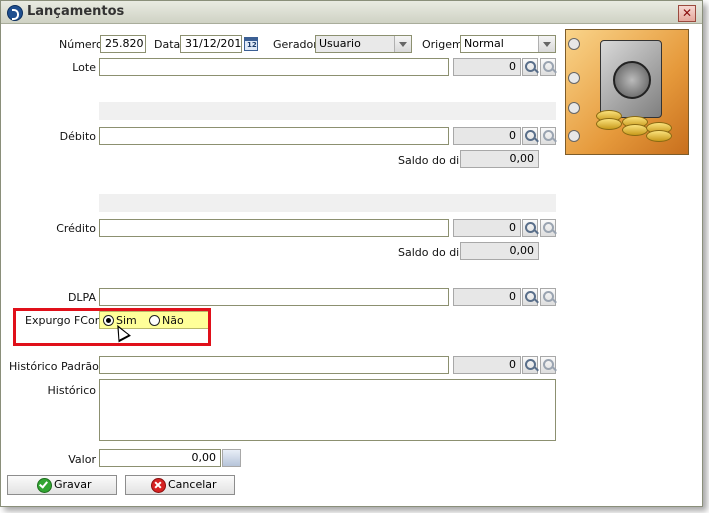  What do you see at coordinates (54, 366) in the screenshot?
I see `historico-padrao-label: Histórico Padrão` at bounding box center [54, 366].